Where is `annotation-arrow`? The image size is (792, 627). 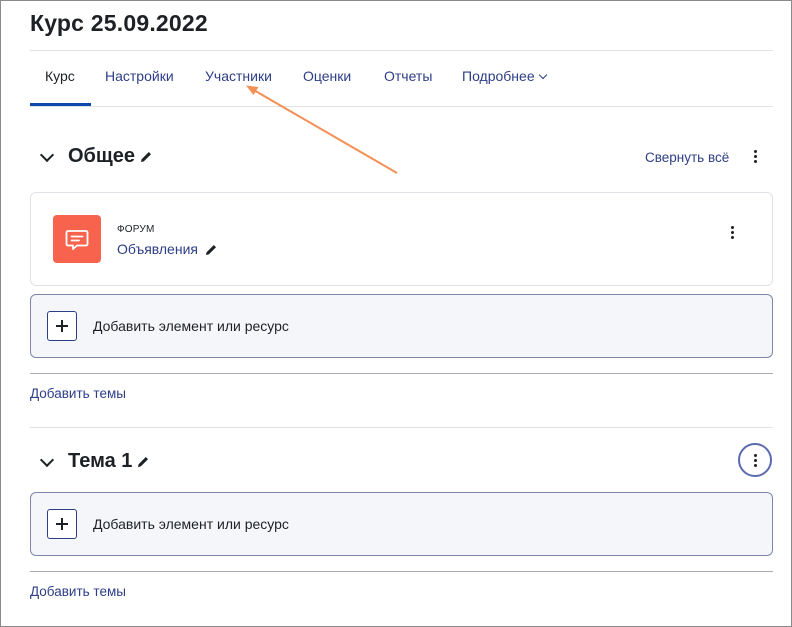
annotation-arrow is located at coordinates (322, 129).